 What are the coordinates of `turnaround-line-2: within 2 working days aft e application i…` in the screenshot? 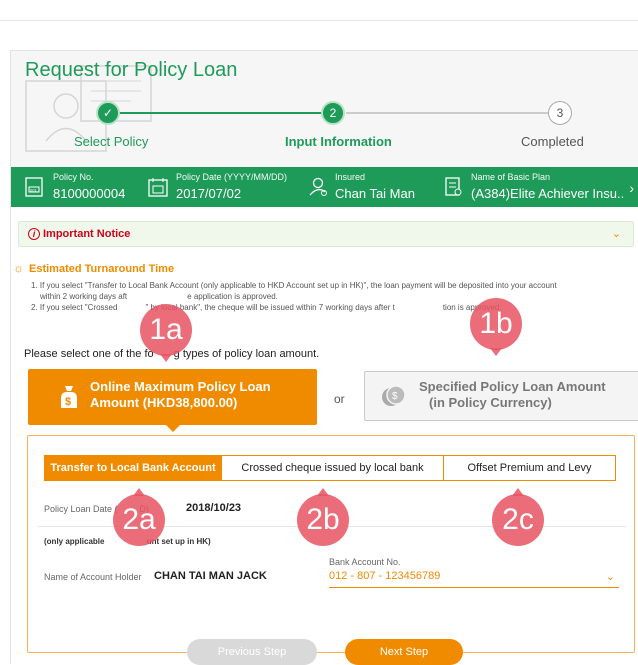 It's located at (159, 296).